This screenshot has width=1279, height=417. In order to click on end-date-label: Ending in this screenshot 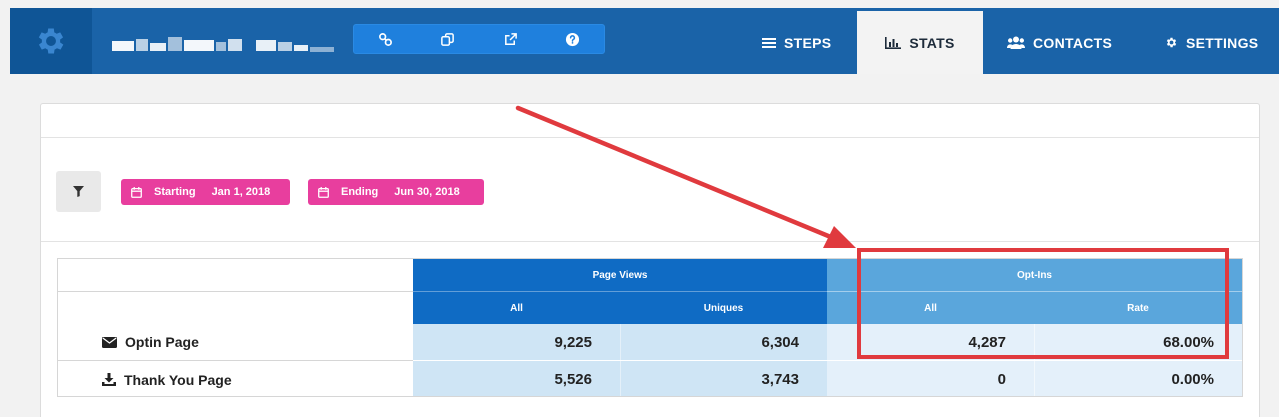, I will do `click(360, 192)`.